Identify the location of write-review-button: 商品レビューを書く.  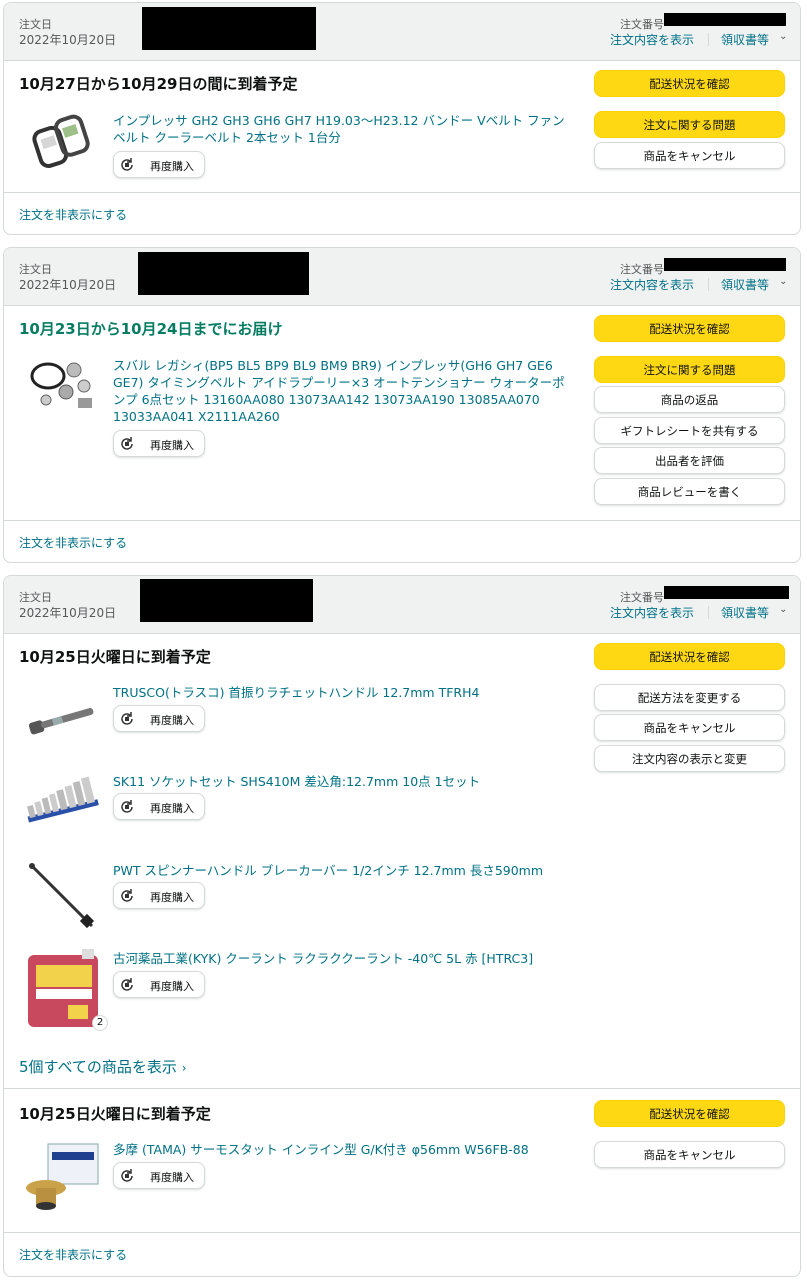
(689, 491).